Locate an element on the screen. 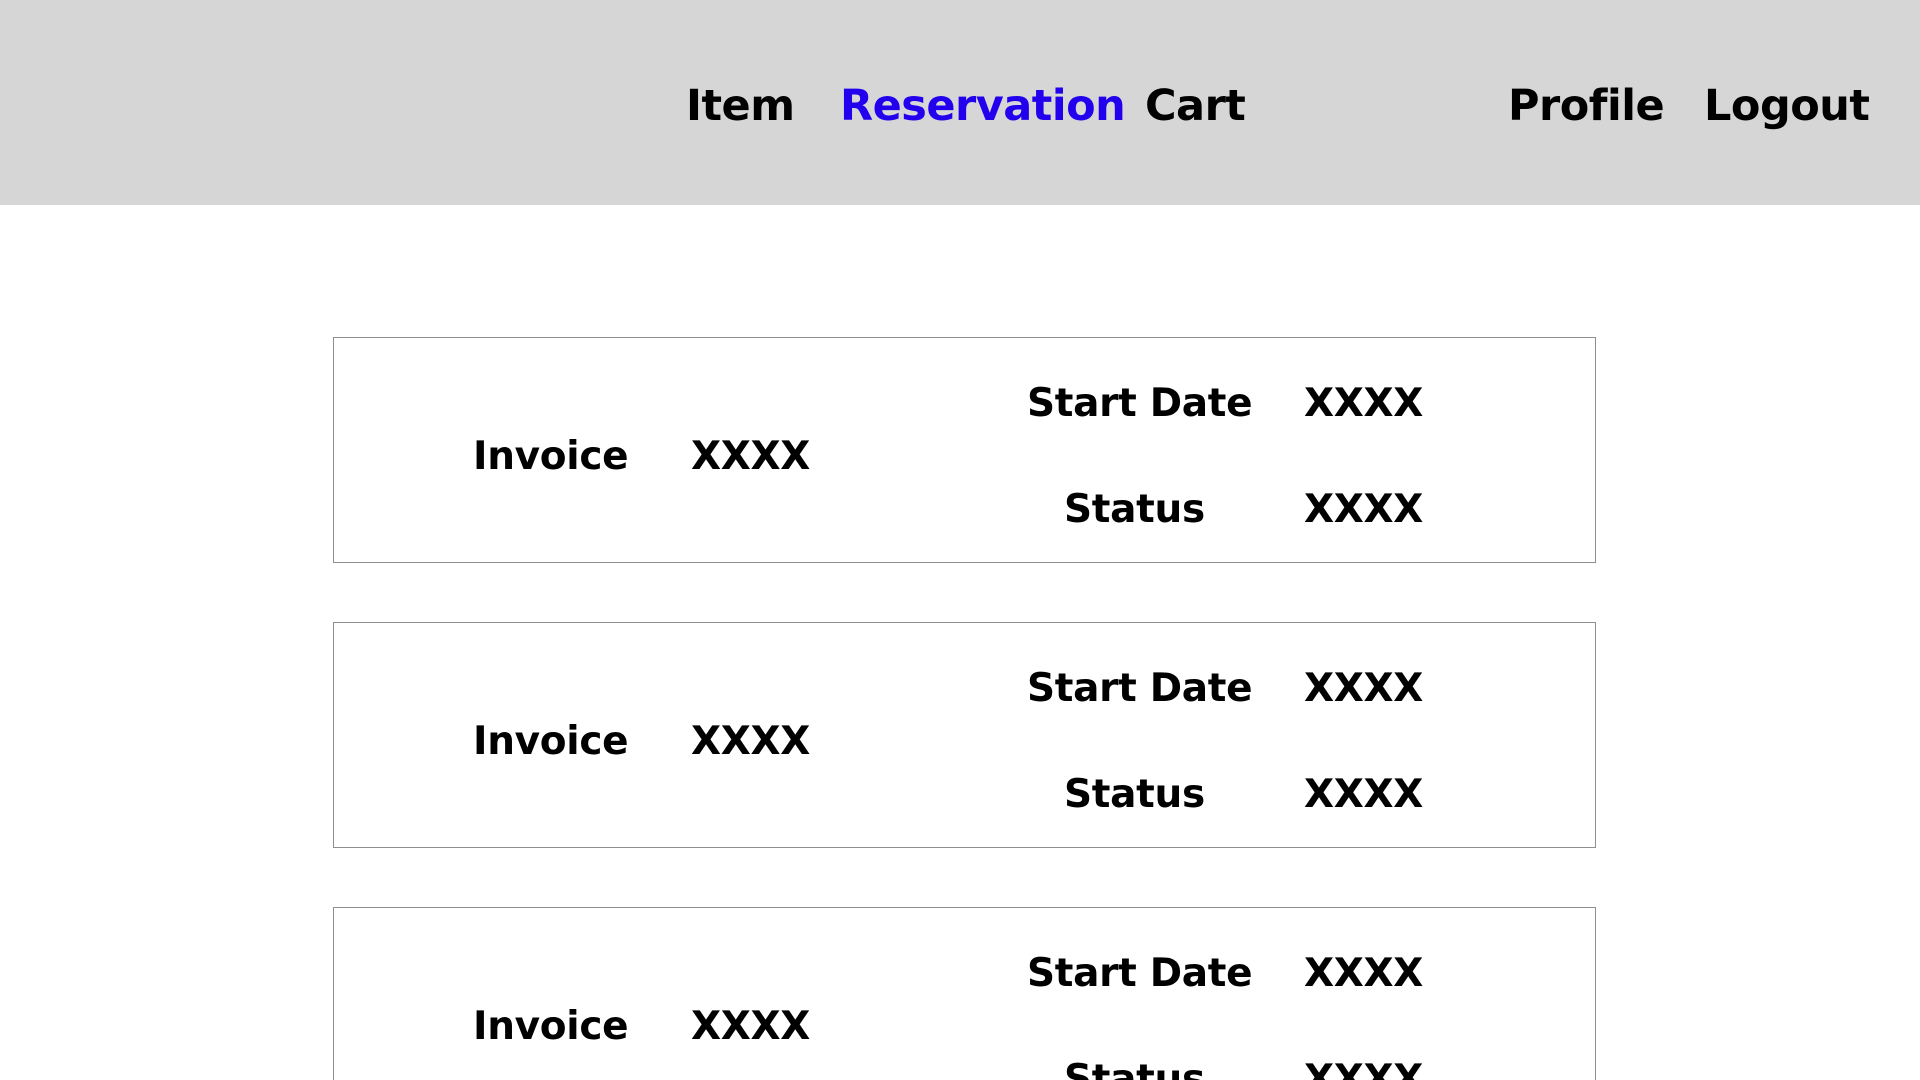 The image size is (1920, 1080). nav-item-link: Item is located at coordinates (740, 102).